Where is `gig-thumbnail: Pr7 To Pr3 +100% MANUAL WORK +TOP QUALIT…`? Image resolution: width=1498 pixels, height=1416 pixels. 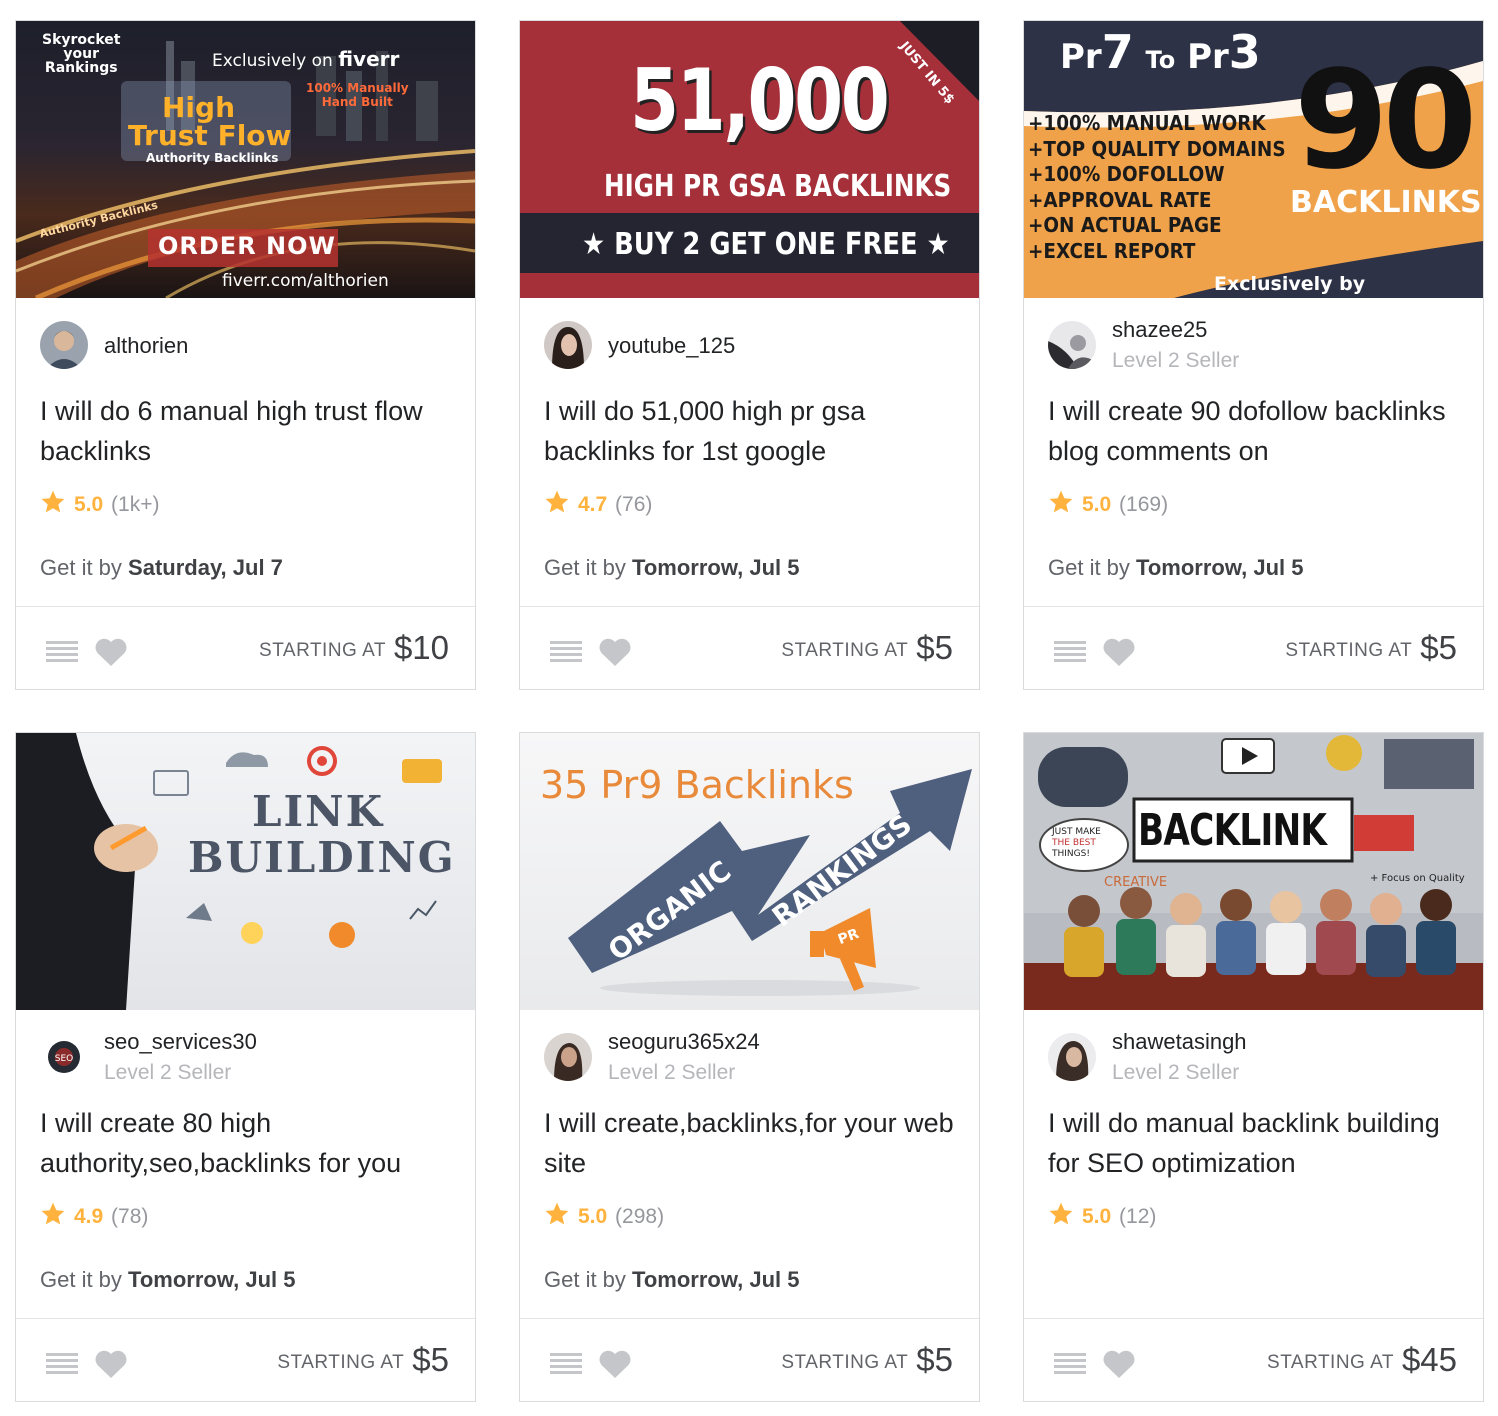
gig-thumbnail: Pr7 To Pr3 +100% MANUAL WORK +TOP QUALIT… is located at coordinates (1253, 159).